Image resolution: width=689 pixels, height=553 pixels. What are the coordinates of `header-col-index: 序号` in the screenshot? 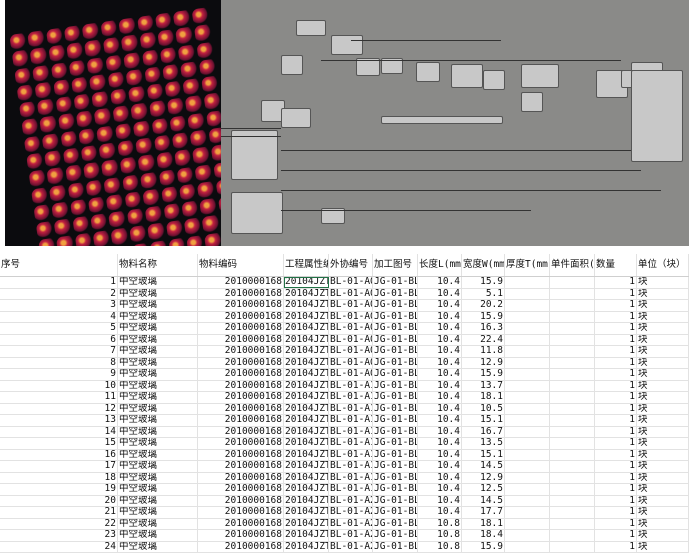 It's located at (59, 265).